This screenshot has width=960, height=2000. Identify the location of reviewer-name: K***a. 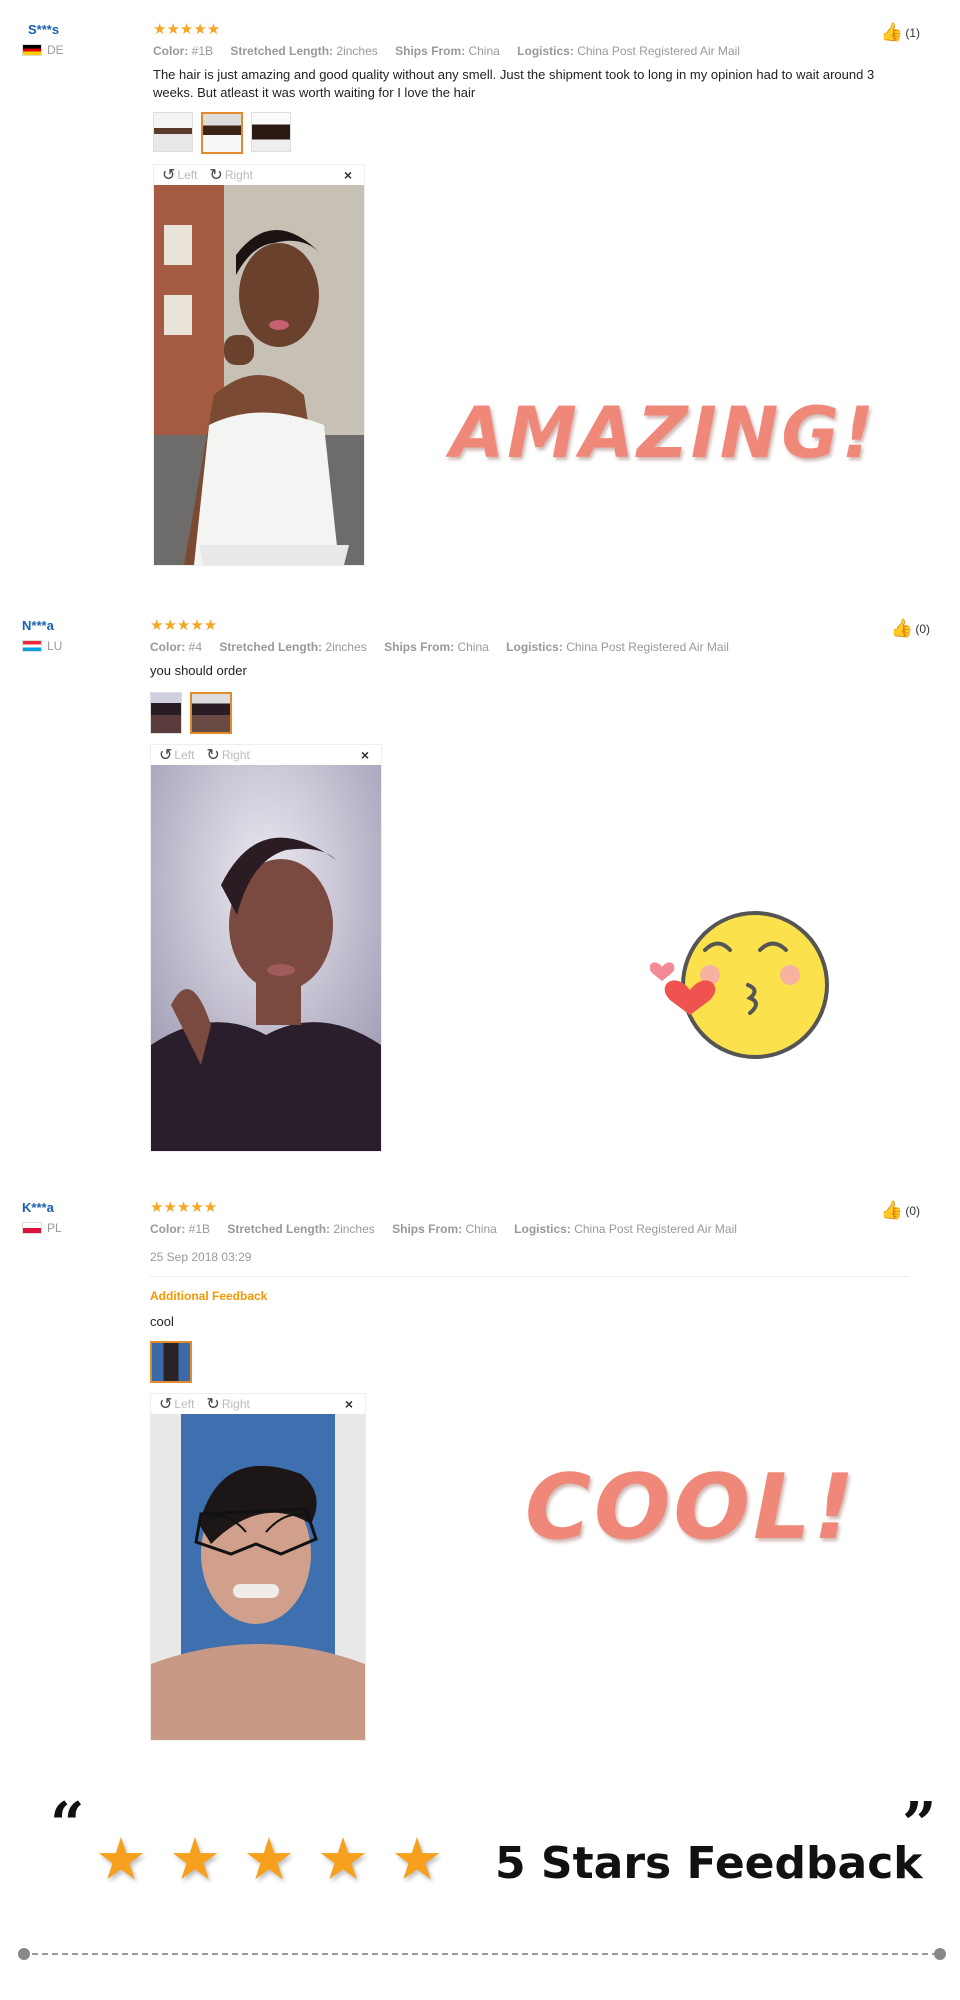
(38, 1207).